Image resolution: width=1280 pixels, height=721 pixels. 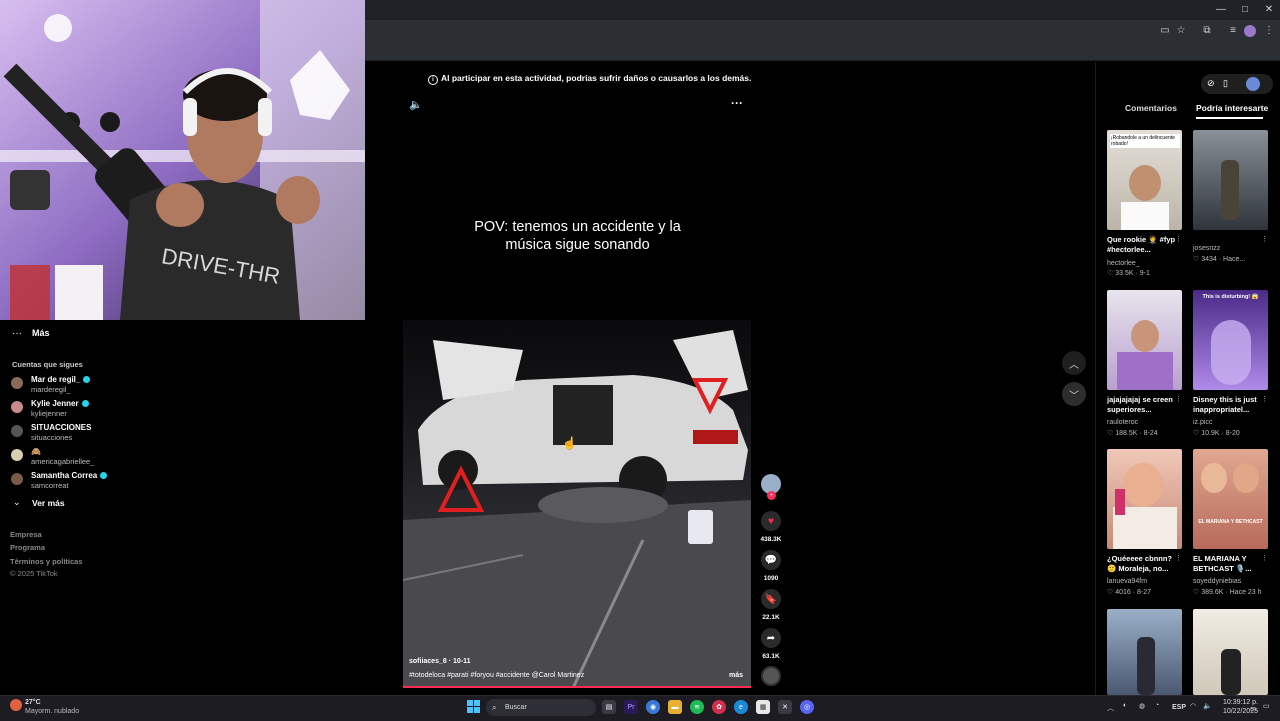 What do you see at coordinates (1110, 708) in the screenshot?
I see `tray-chevron-icon: ︿` at bounding box center [1110, 708].